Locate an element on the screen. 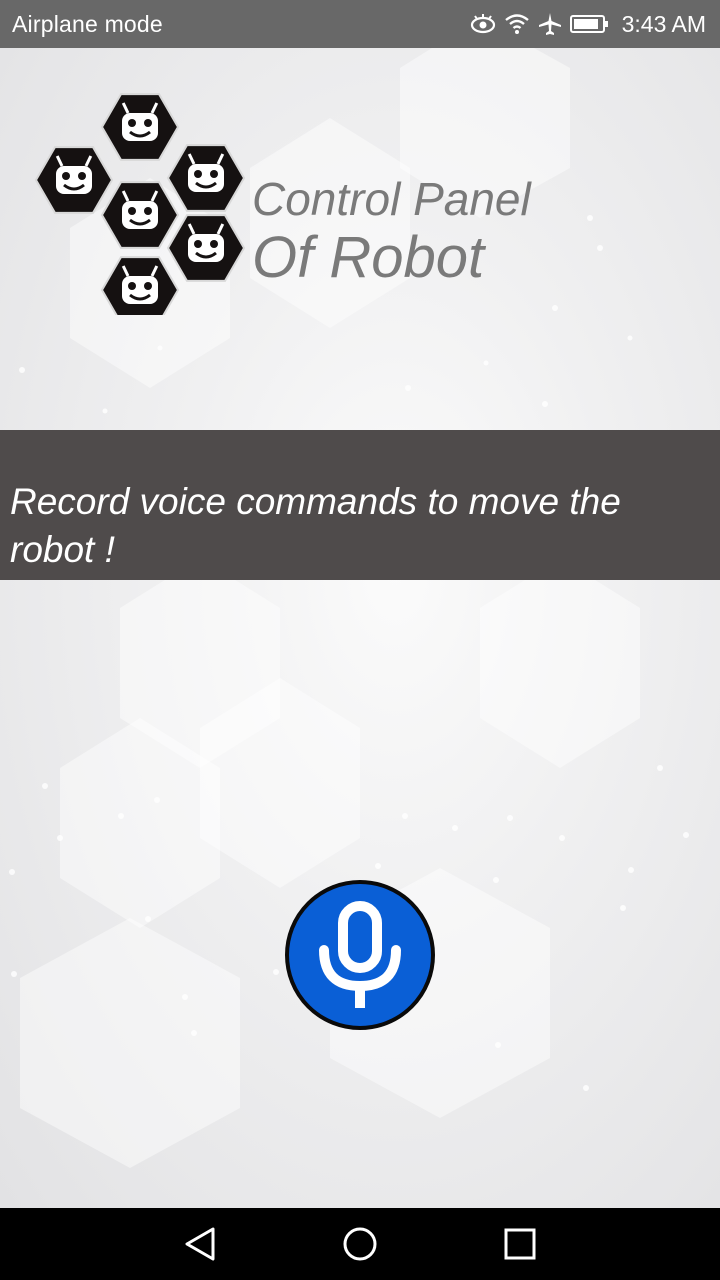  navigation-bar is located at coordinates (360, 1244).